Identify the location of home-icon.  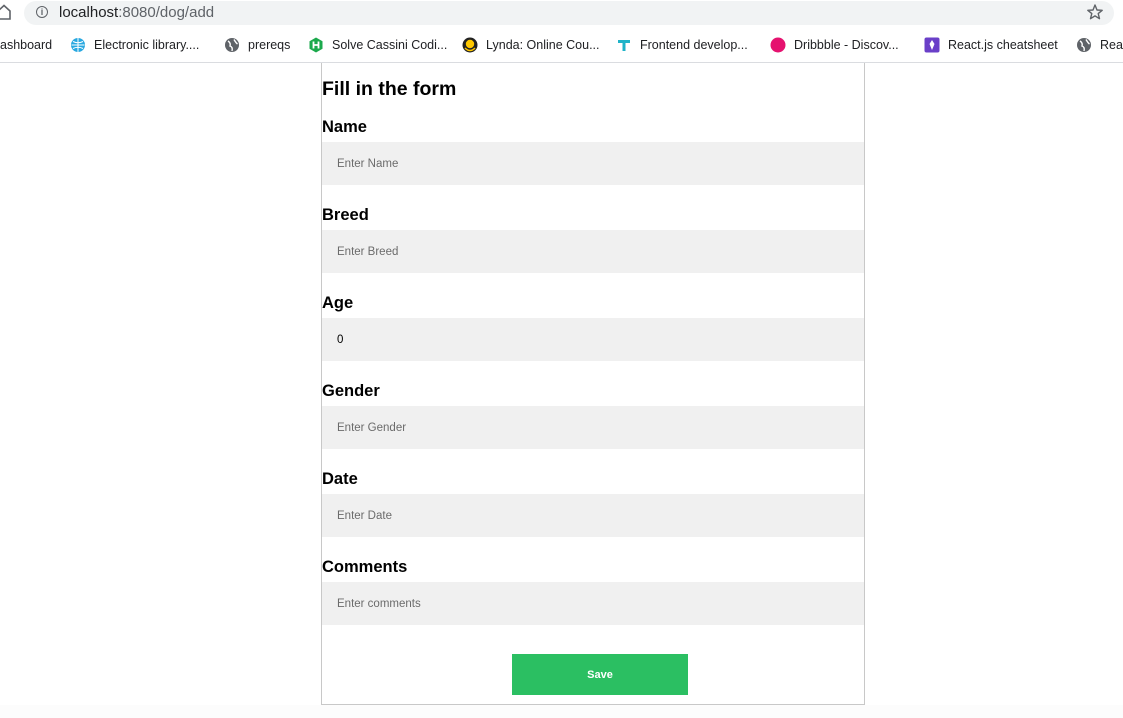
(5, 12).